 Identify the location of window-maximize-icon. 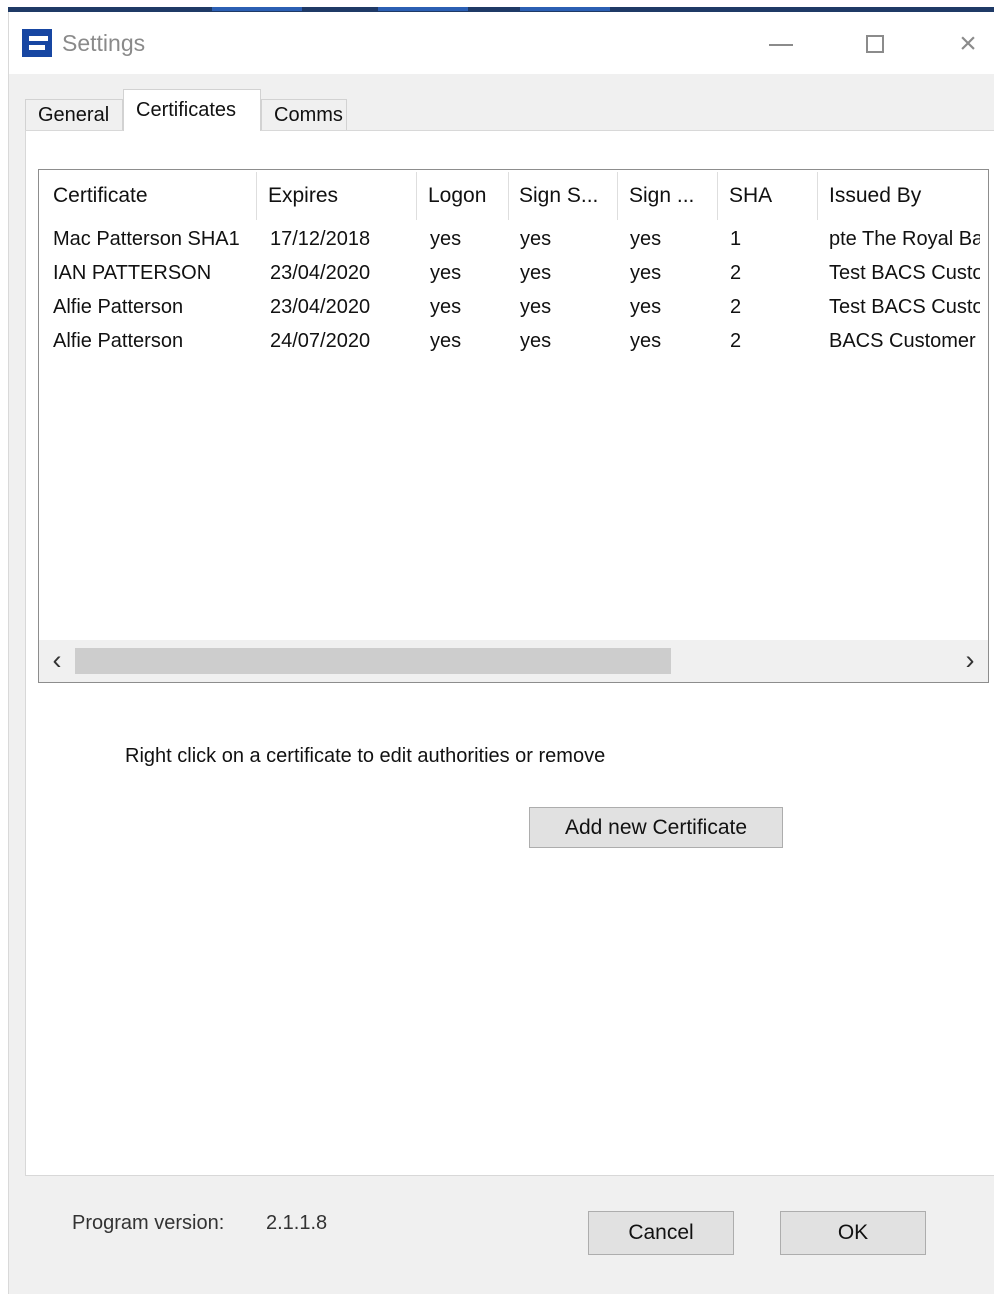
(875, 44).